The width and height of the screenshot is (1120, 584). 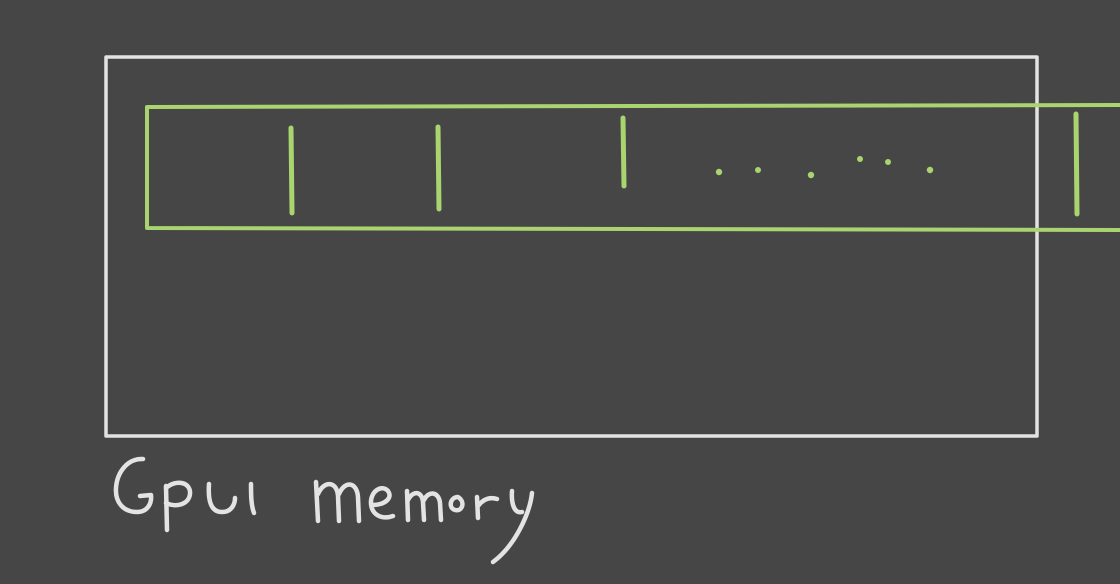 I want to click on strip-dividers, so click(x=684, y=164).